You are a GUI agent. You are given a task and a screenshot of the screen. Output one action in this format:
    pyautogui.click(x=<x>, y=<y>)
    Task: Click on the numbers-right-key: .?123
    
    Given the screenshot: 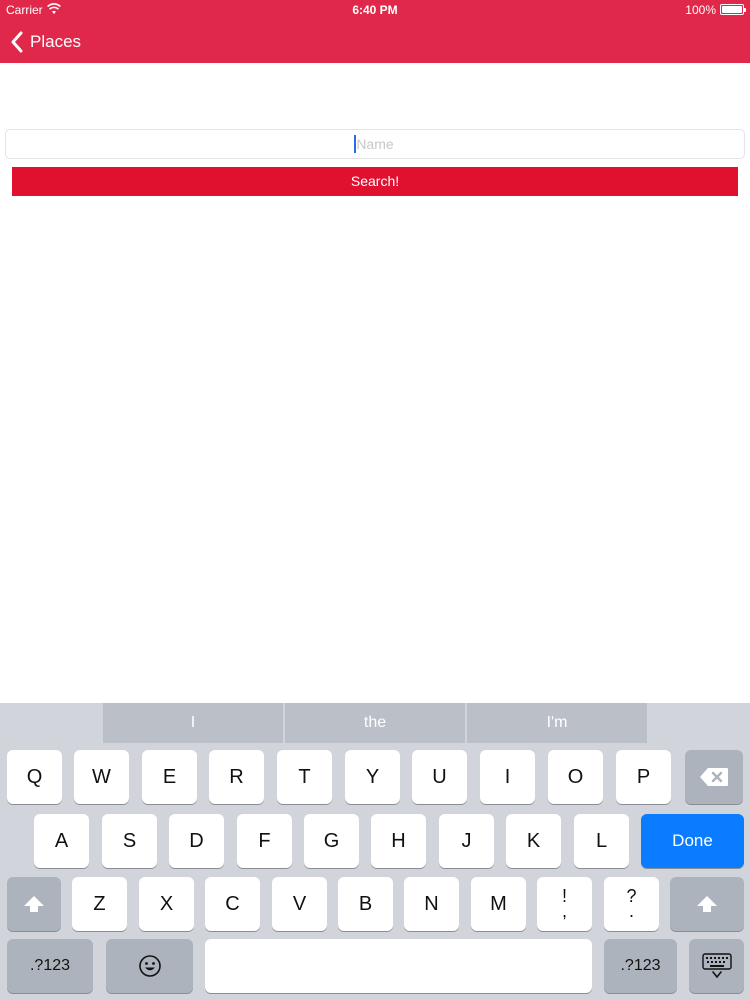 What is the action you would take?
    pyautogui.click(x=640, y=966)
    